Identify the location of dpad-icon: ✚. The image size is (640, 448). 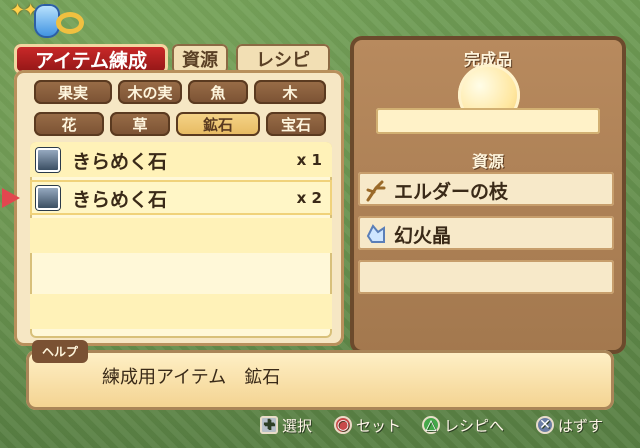
(269, 425).